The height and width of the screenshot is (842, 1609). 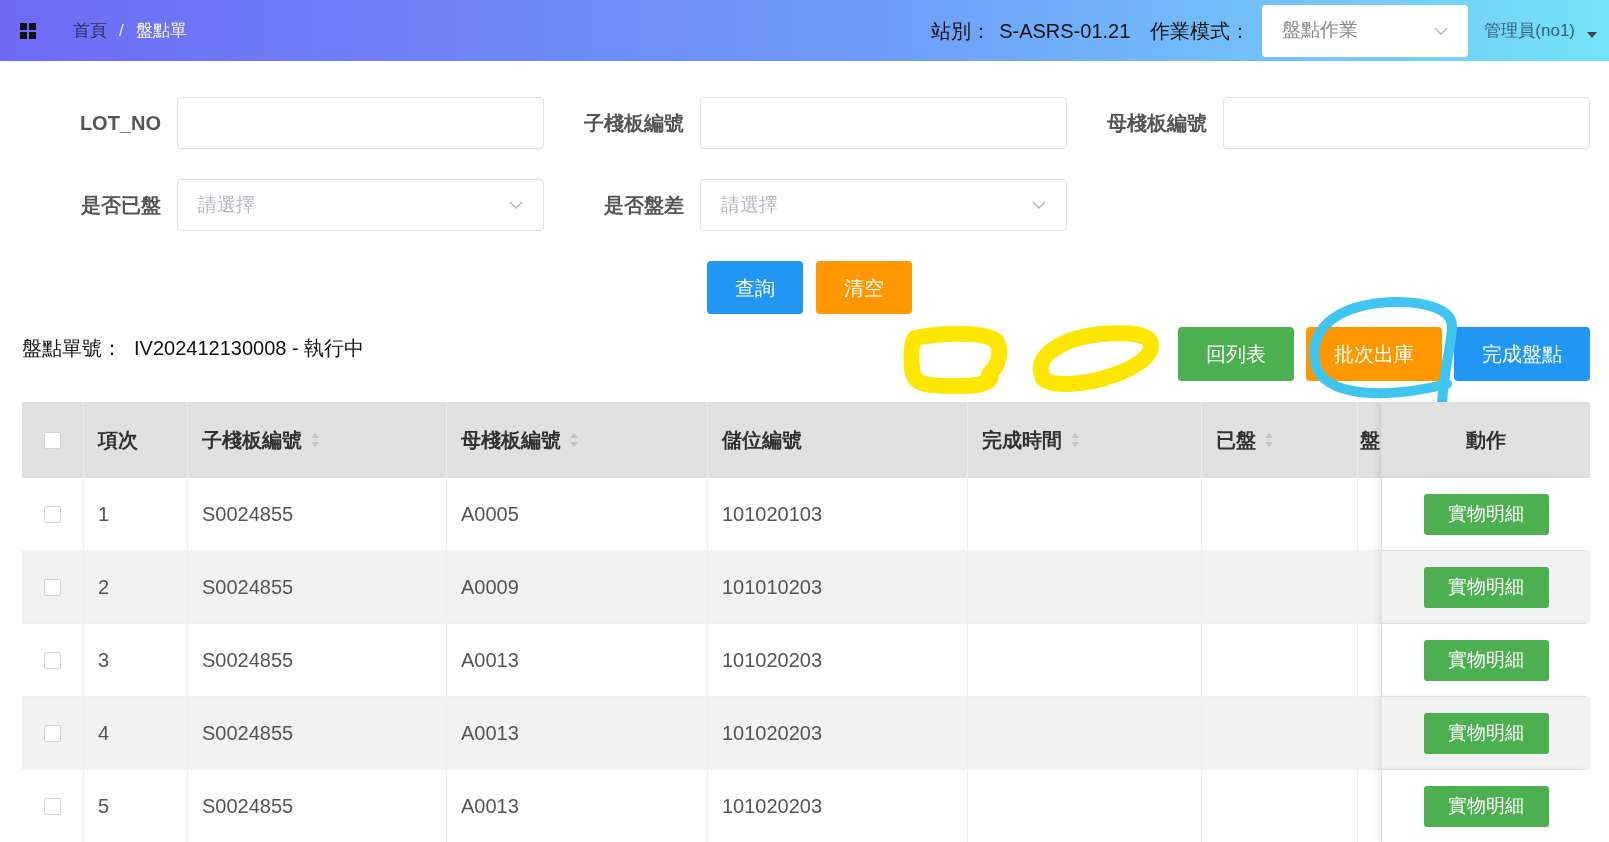 What do you see at coordinates (864, 287) in the screenshot?
I see `filter-button: 清空` at bounding box center [864, 287].